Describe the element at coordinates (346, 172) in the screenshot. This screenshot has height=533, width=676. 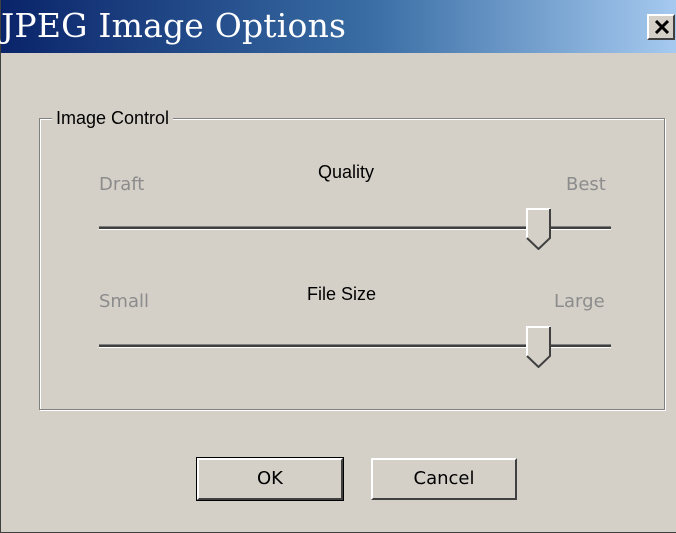
I see `quality-label: Quality` at that location.